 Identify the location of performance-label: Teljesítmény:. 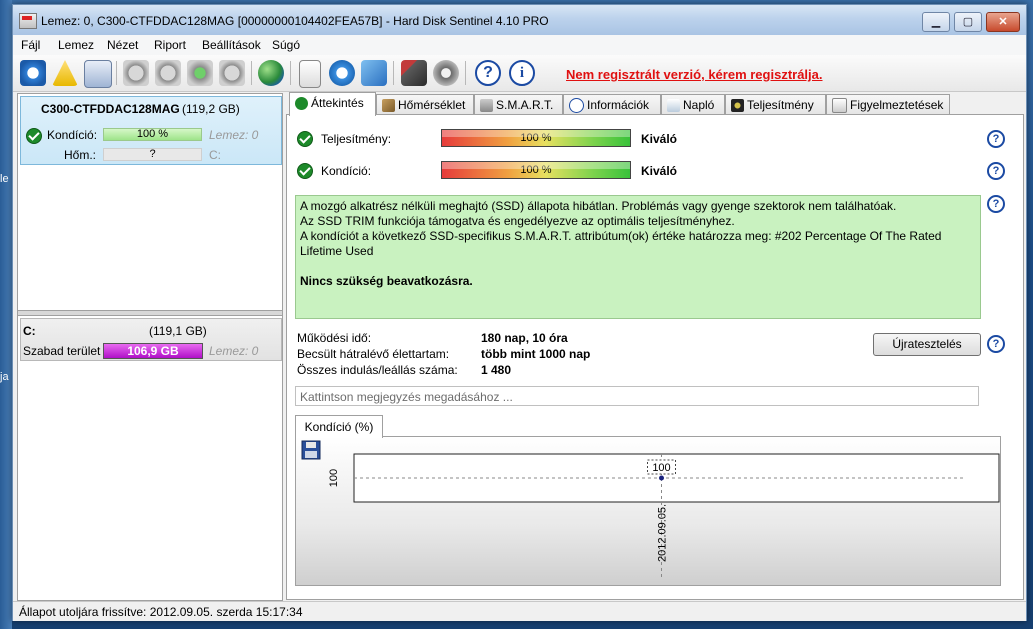
(356, 139).